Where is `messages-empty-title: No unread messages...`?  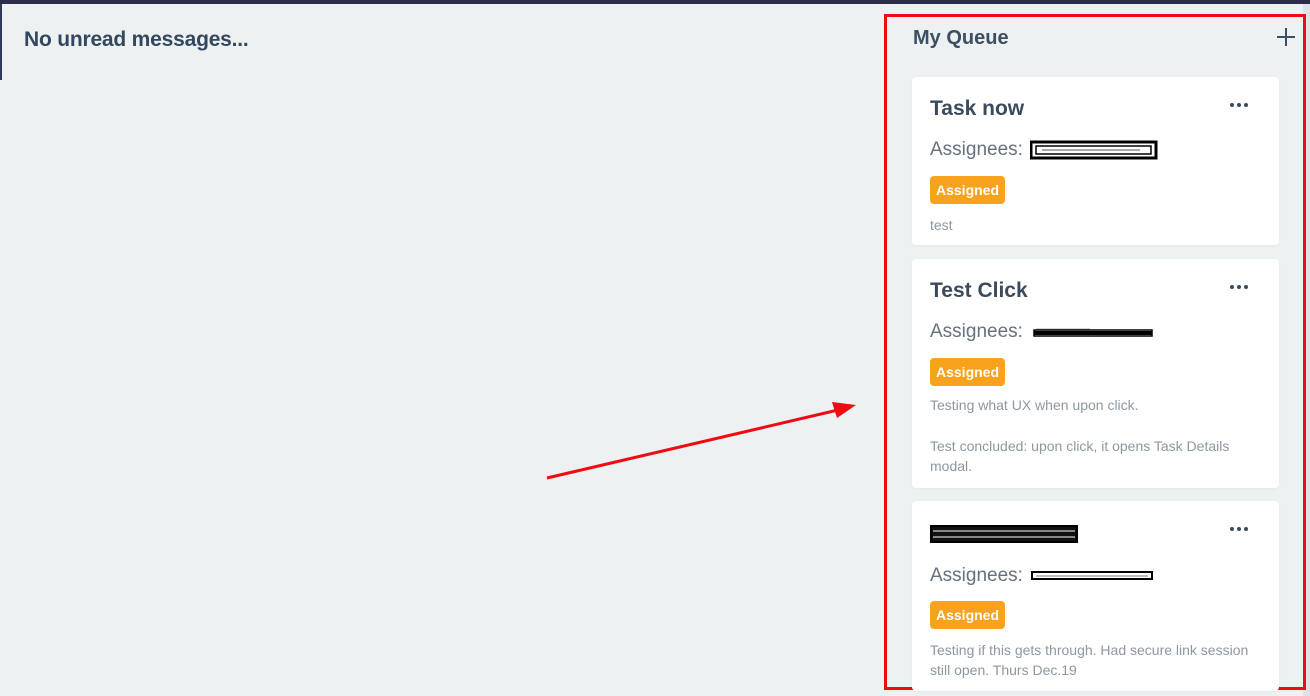 messages-empty-title: No unread messages... is located at coordinates (136, 39).